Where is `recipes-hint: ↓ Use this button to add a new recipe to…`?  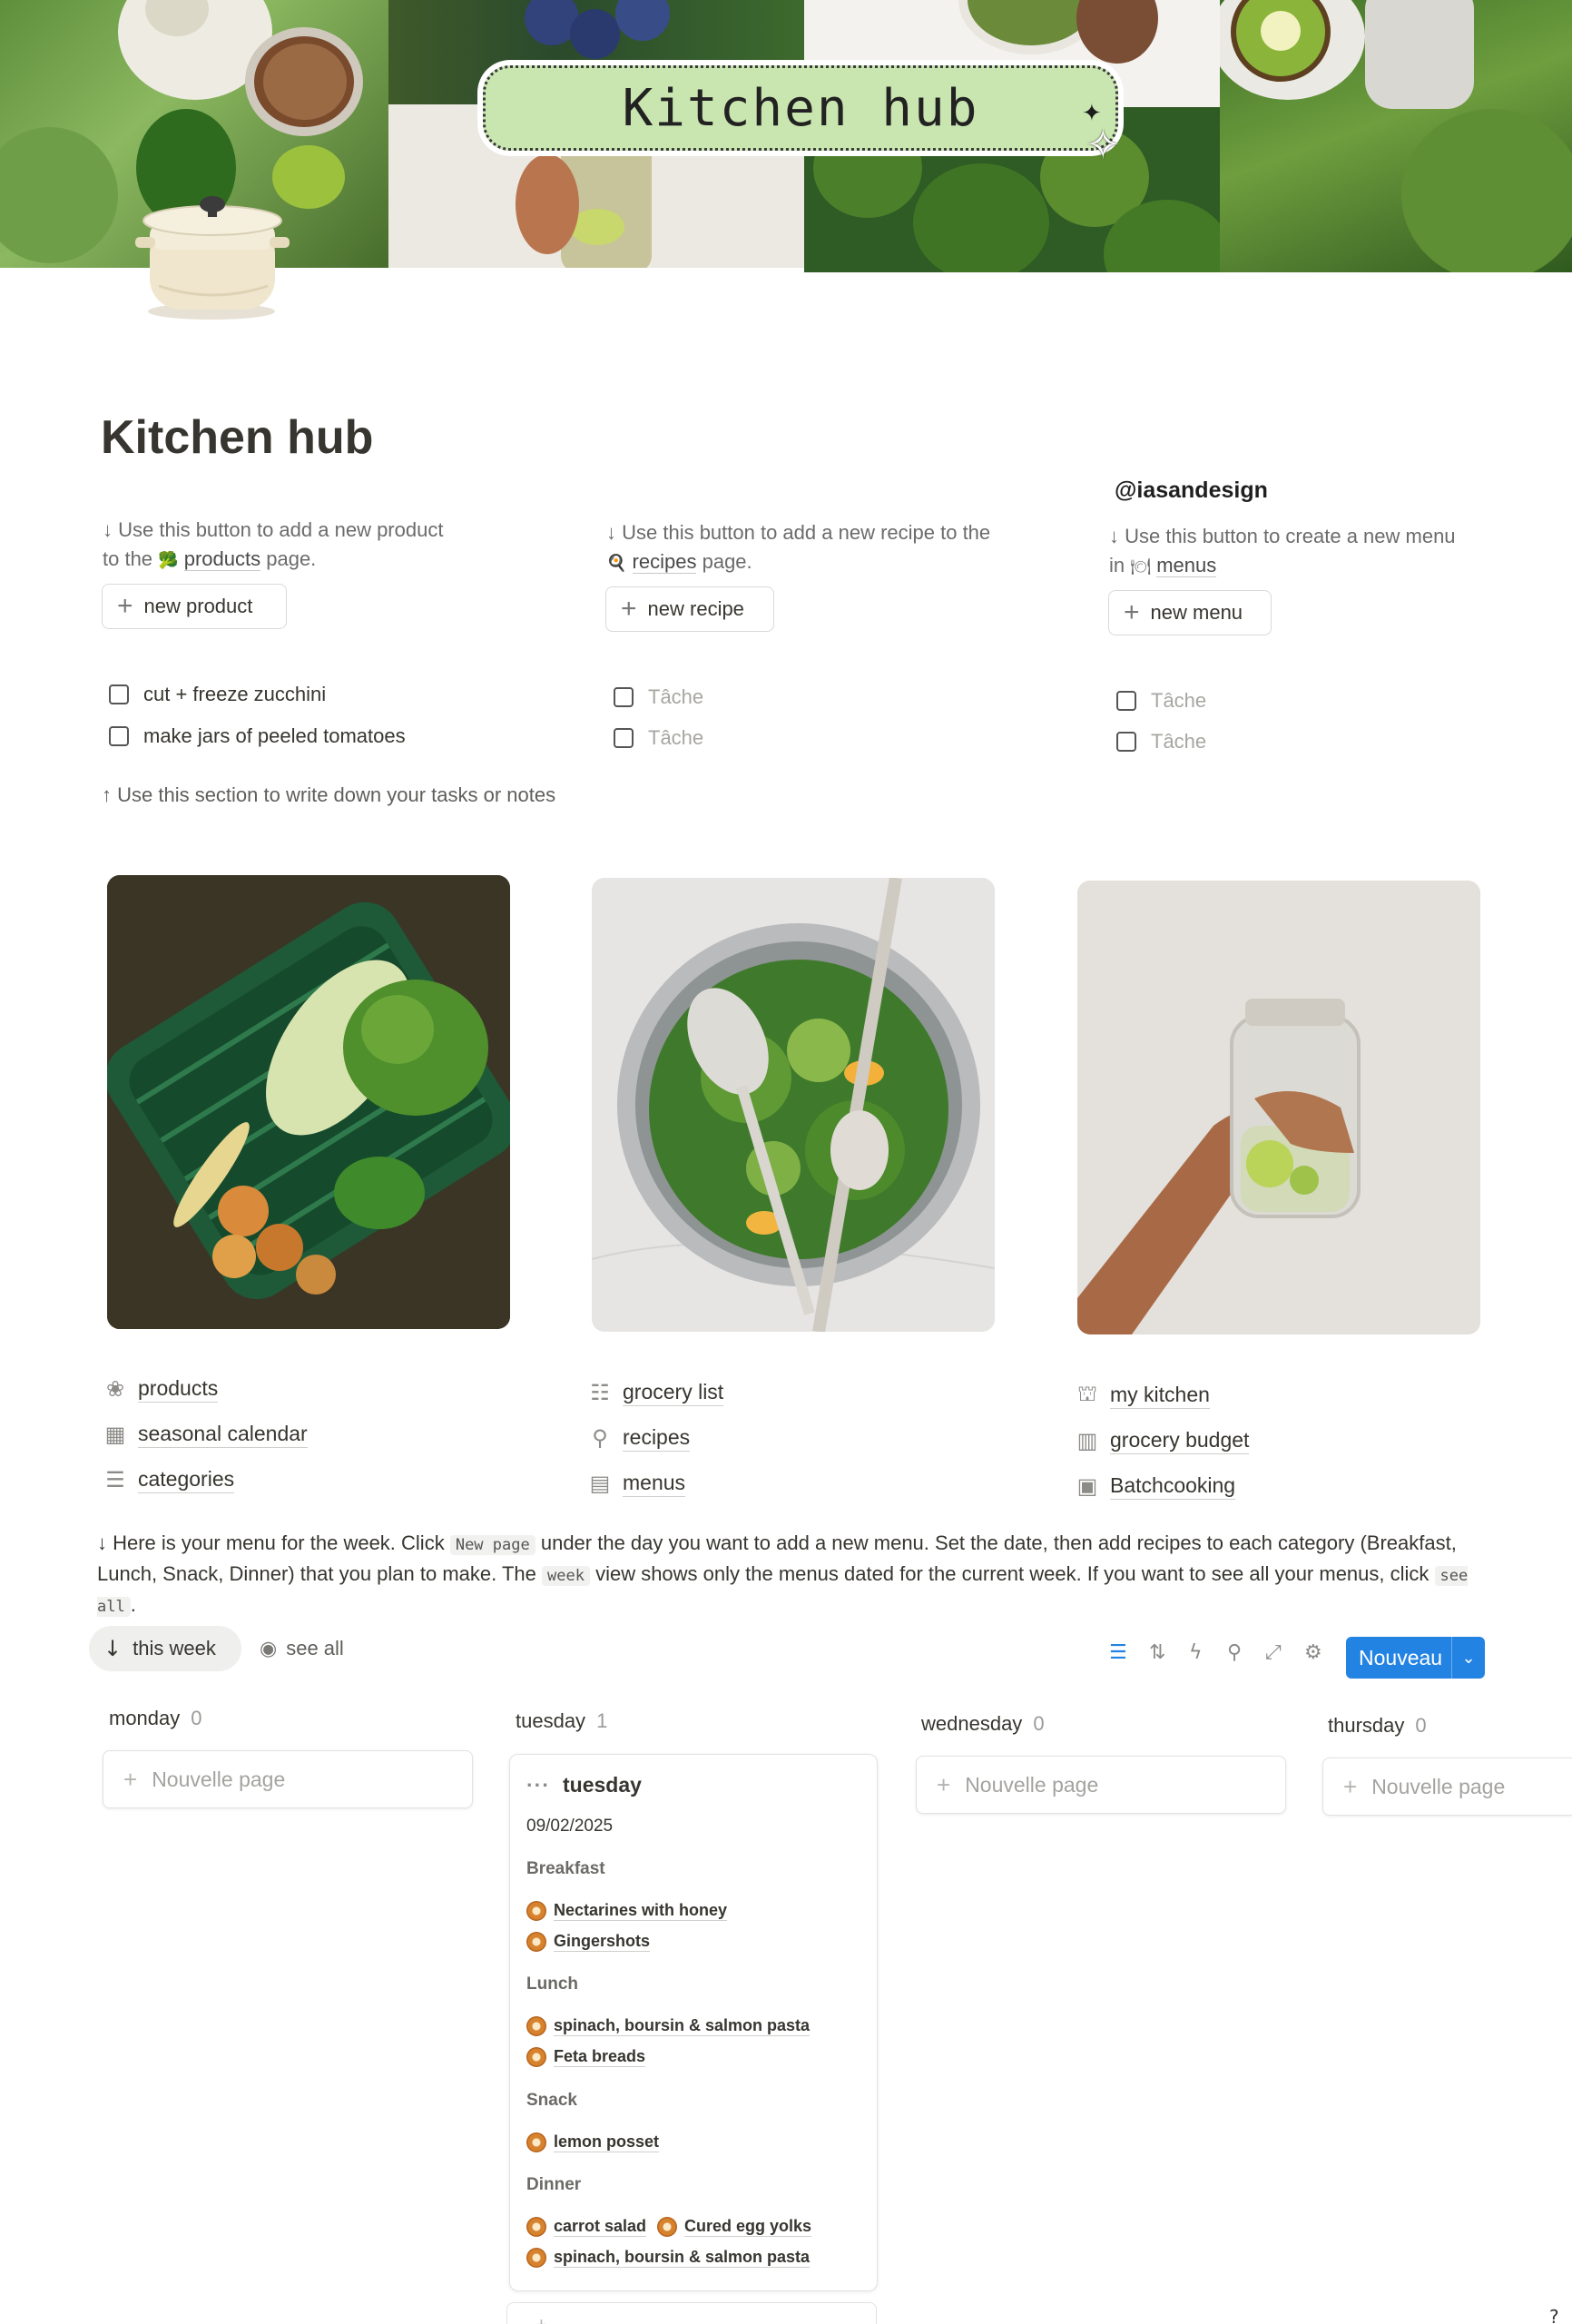
recipes-hint: ↓ Use this button to add a new recipe to… is located at coordinates (798, 547).